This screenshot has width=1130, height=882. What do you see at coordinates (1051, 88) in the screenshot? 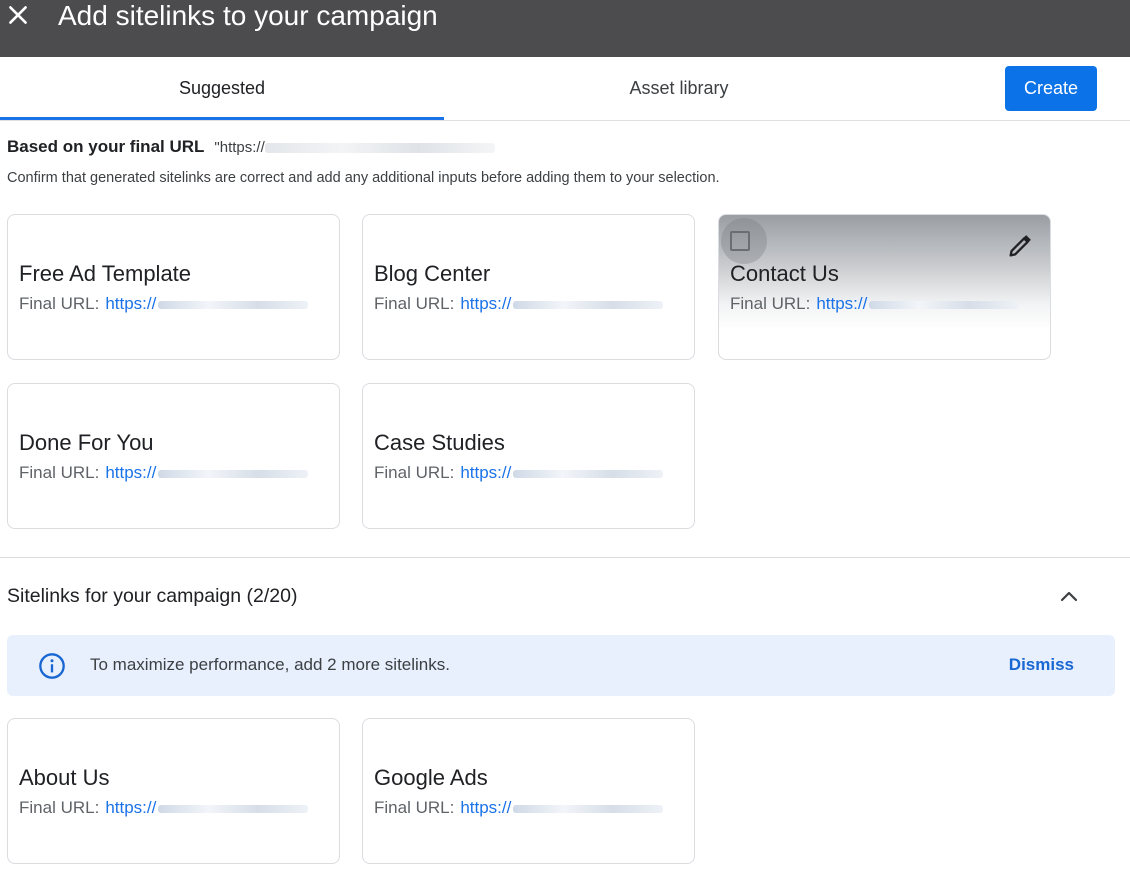
I see `create-button: Create` at bounding box center [1051, 88].